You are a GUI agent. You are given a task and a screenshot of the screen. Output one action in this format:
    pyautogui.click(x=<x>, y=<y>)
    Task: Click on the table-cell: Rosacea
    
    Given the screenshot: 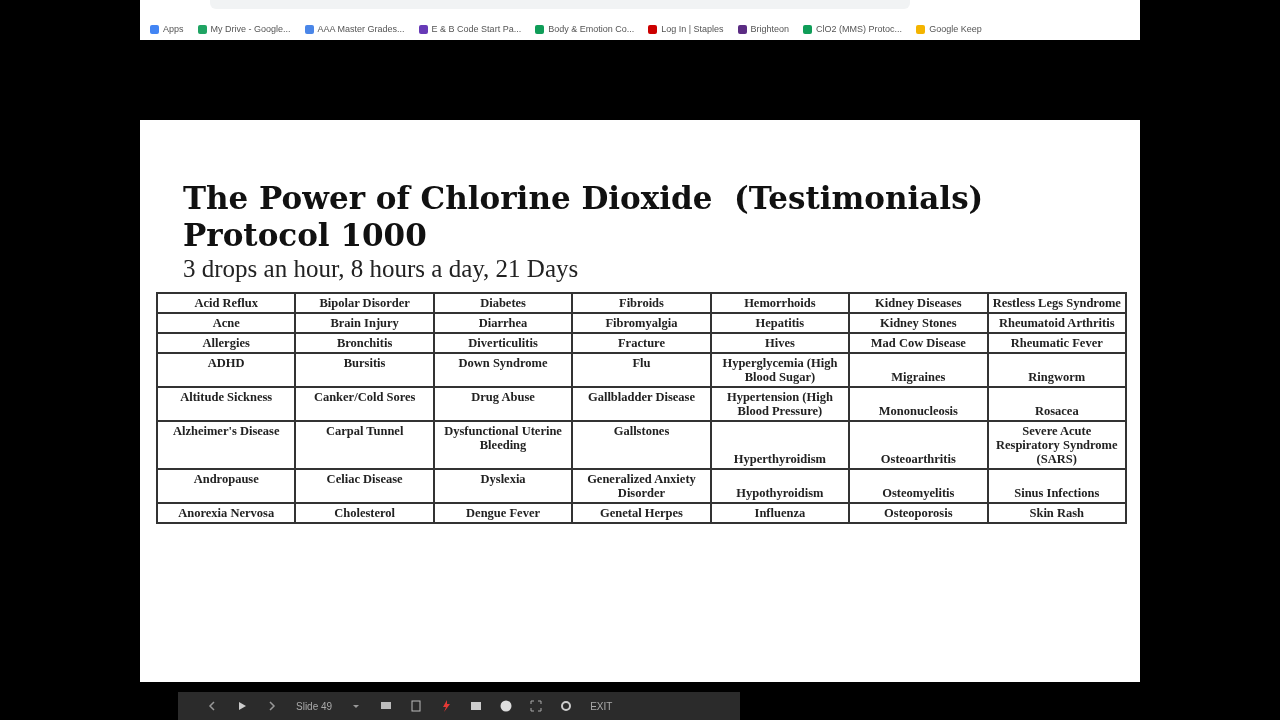 What is the action you would take?
    pyautogui.click(x=1056, y=404)
    